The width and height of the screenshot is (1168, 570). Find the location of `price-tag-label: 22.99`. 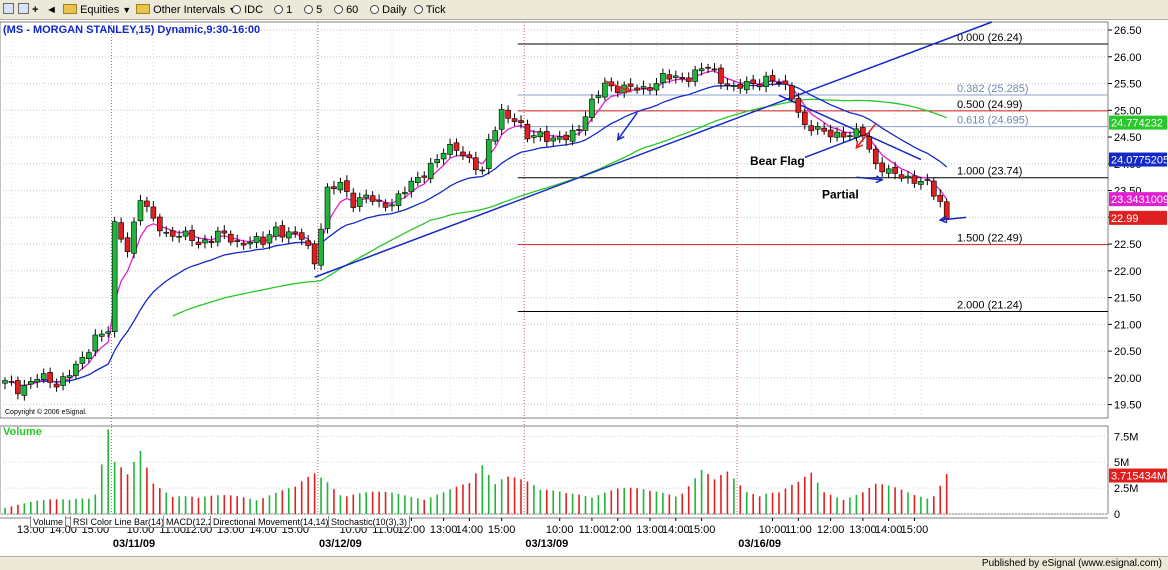

price-tag-label: 22.99 is located at coordinates (1125, 219).